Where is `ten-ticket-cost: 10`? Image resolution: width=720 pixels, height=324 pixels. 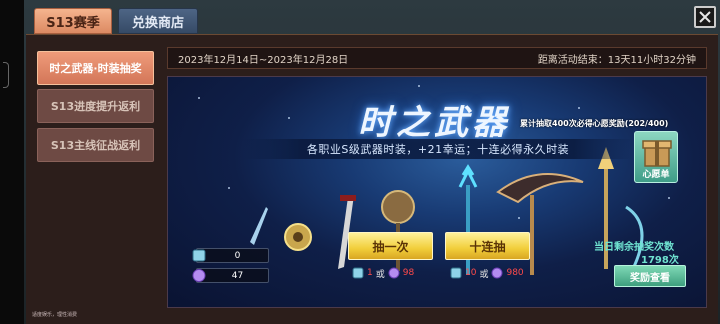
ten-ticket-cost: 10 is located at coordinates (471, 273).